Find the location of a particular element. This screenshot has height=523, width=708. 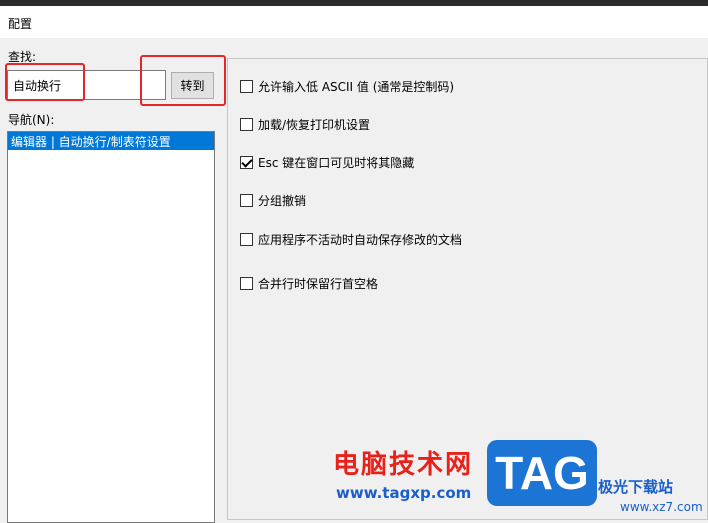

option-allow-low-ascii: 允许输入低 ASCII 值 (通常是控制码) is located at coordinates (347, 86).